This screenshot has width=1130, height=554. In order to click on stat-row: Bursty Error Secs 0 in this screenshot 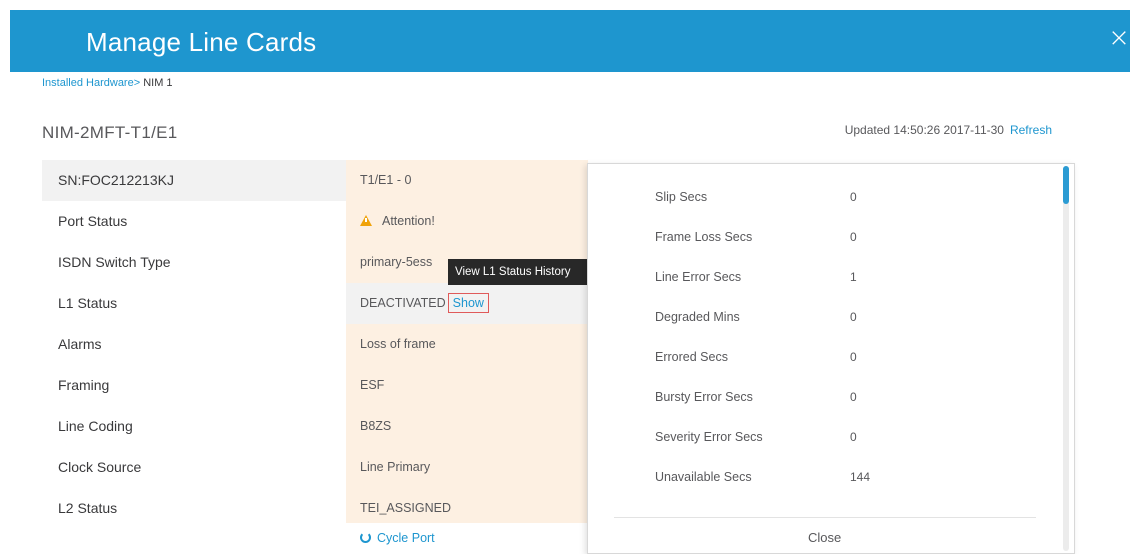, I will do `click(818, 398)`.